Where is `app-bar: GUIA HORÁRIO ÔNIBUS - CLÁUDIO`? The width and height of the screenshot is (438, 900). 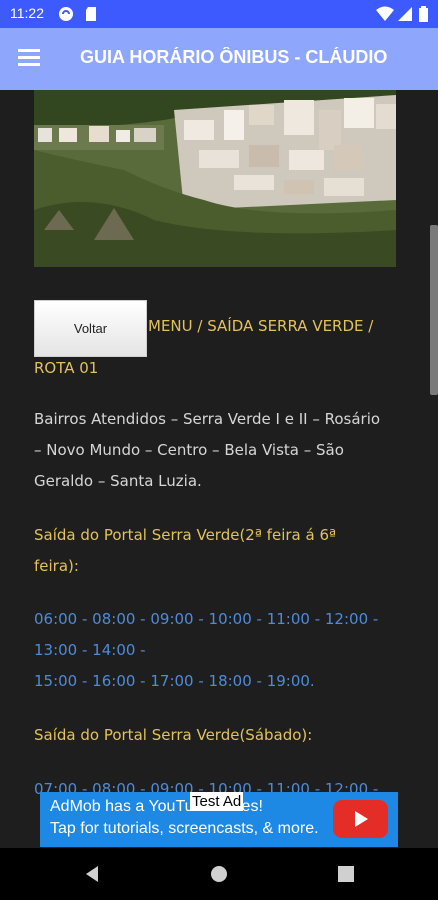
app-bar: GUIA HORÁRIO ÔNIBUS - CLÁUDIO is located at coordinates (219, 59).